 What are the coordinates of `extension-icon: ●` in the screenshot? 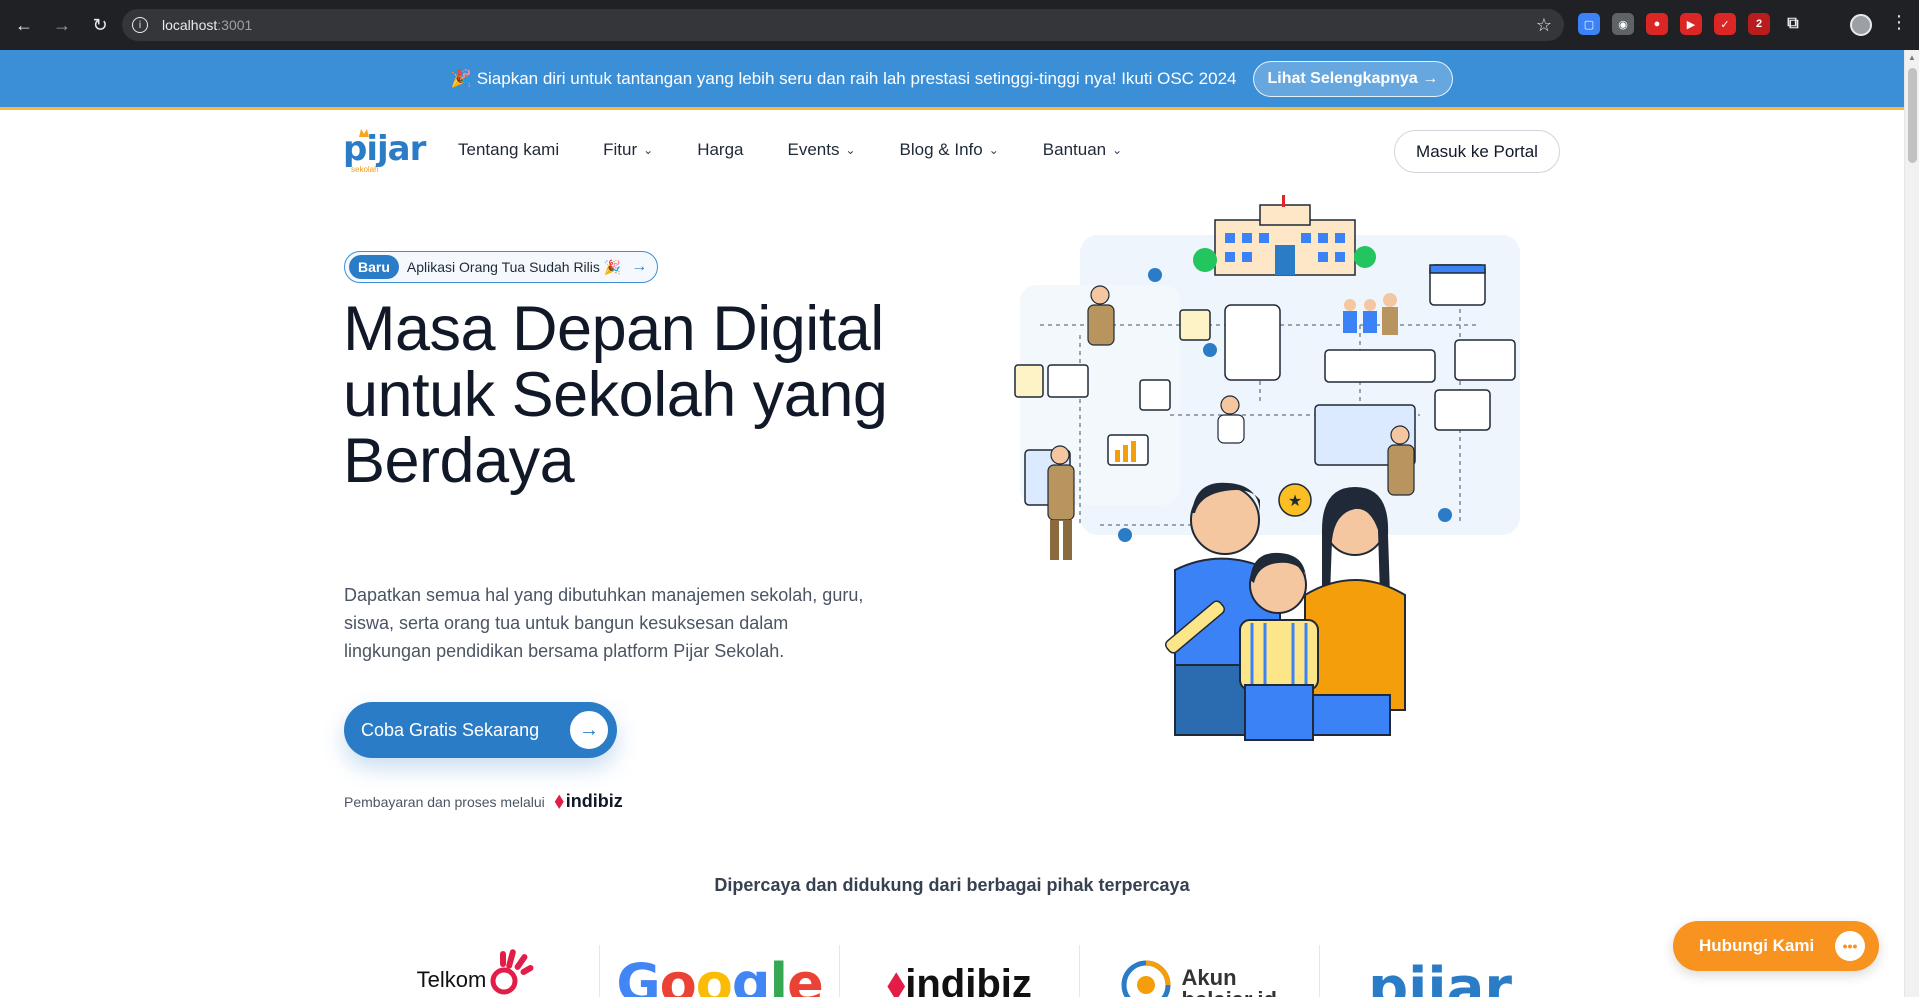 It's located at (1657, 24).